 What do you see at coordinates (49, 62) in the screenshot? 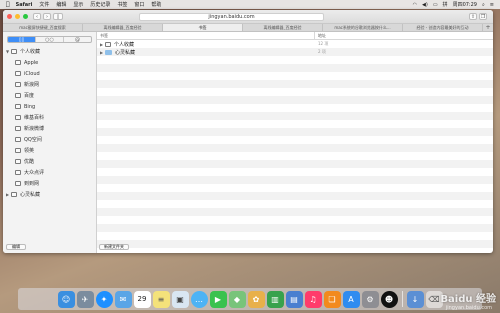
I see `sidebar-item: Apple` at bounding box center [49, 62].